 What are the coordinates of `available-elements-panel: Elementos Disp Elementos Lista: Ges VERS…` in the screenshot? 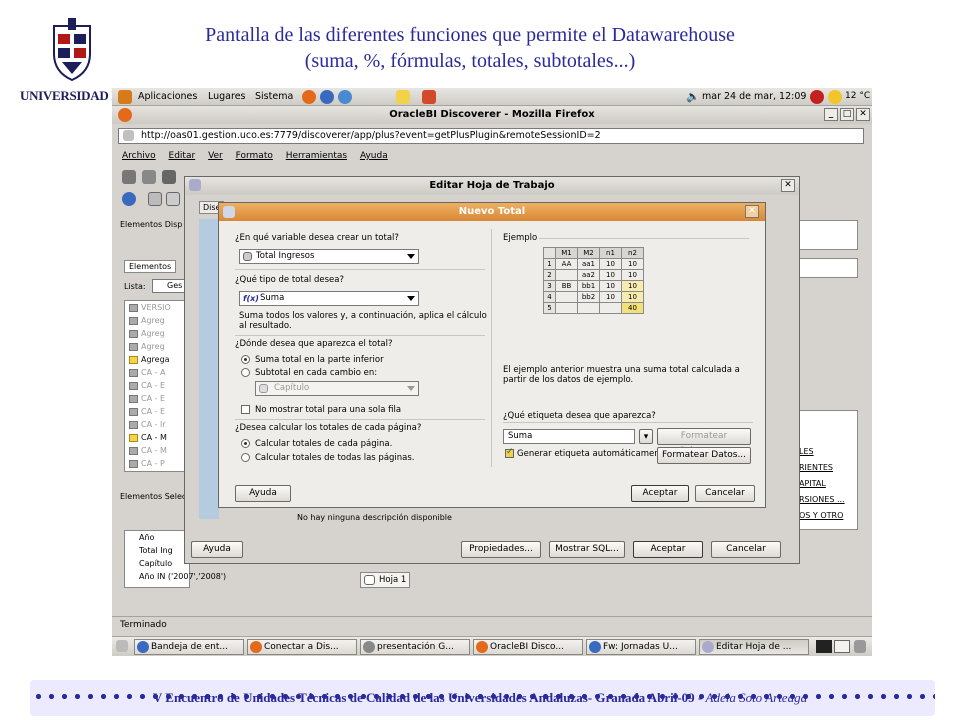 It's located at (155, 346).